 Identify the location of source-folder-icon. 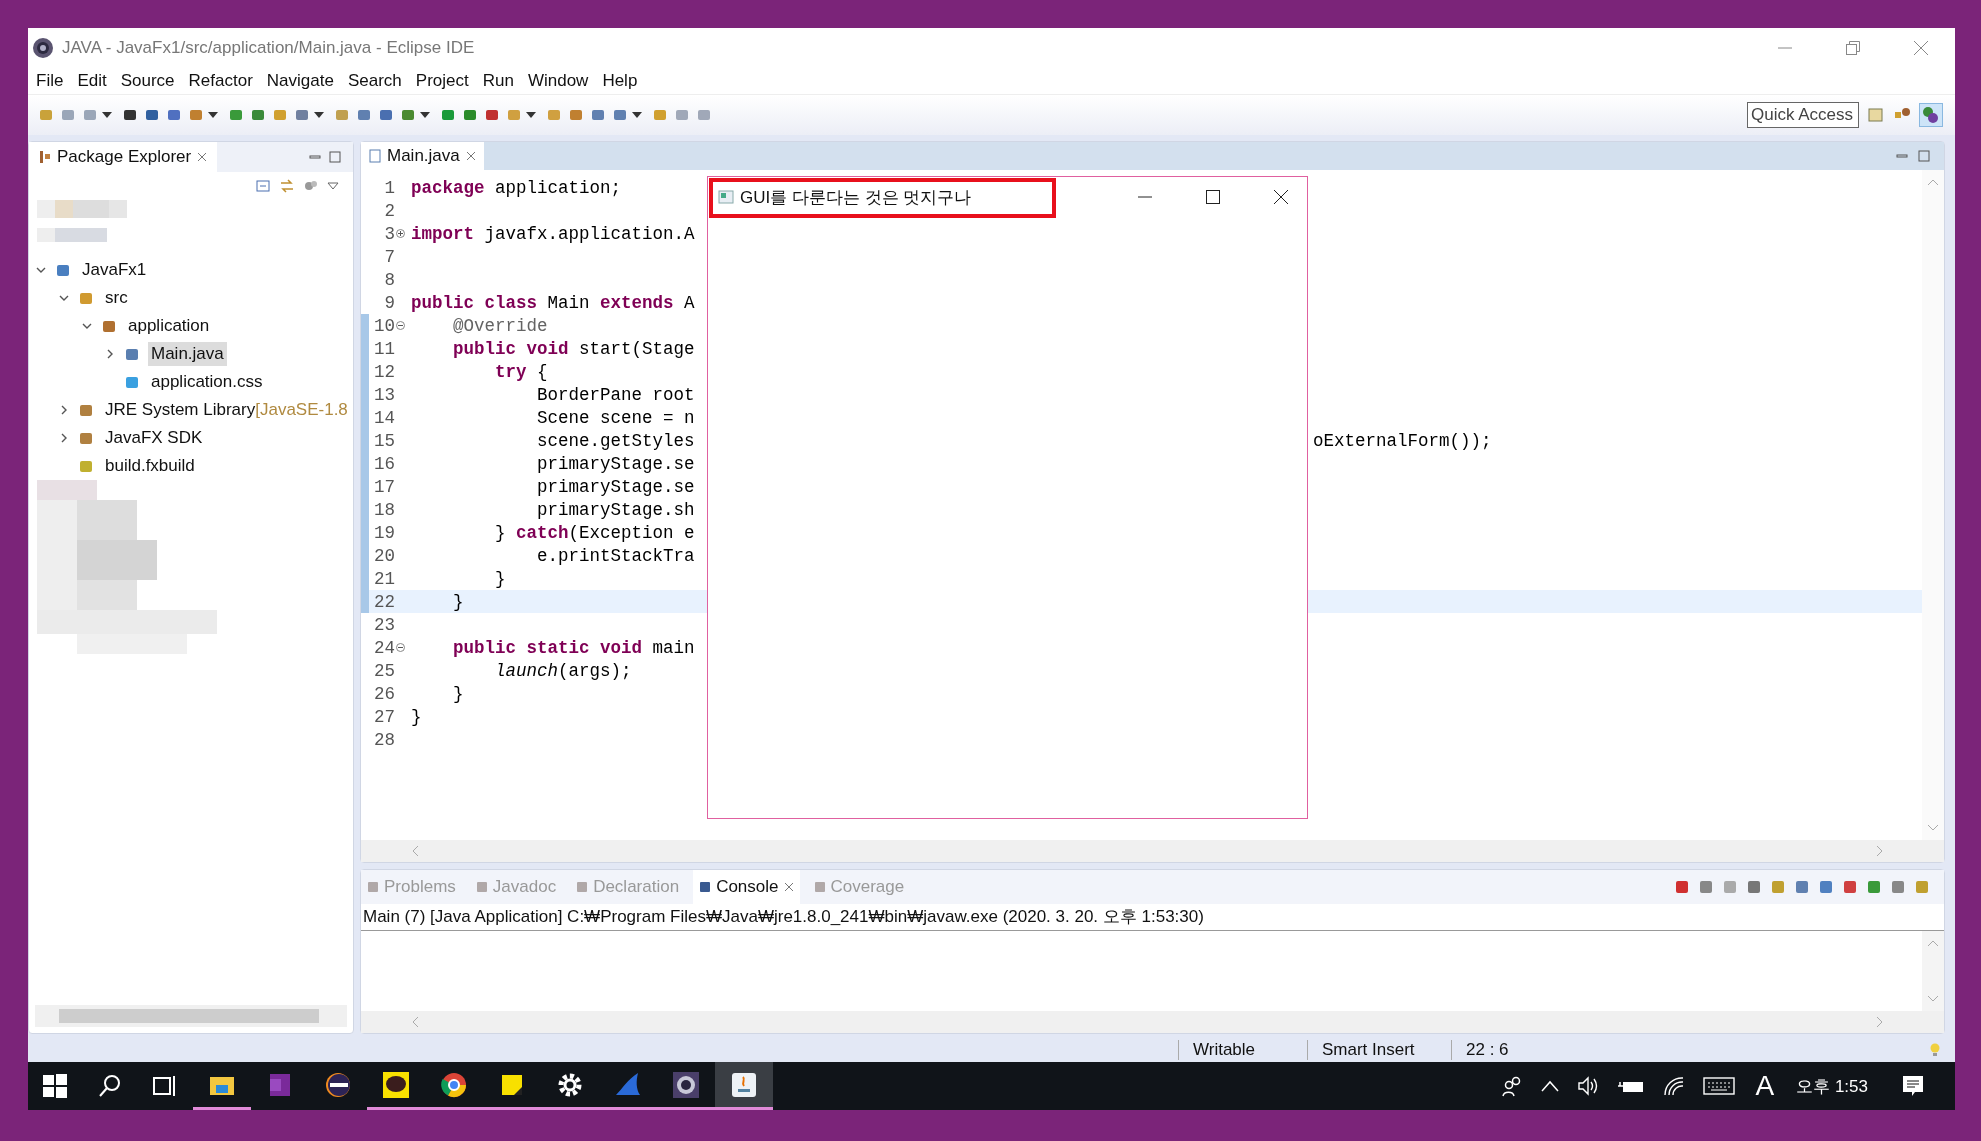
(86, 298).